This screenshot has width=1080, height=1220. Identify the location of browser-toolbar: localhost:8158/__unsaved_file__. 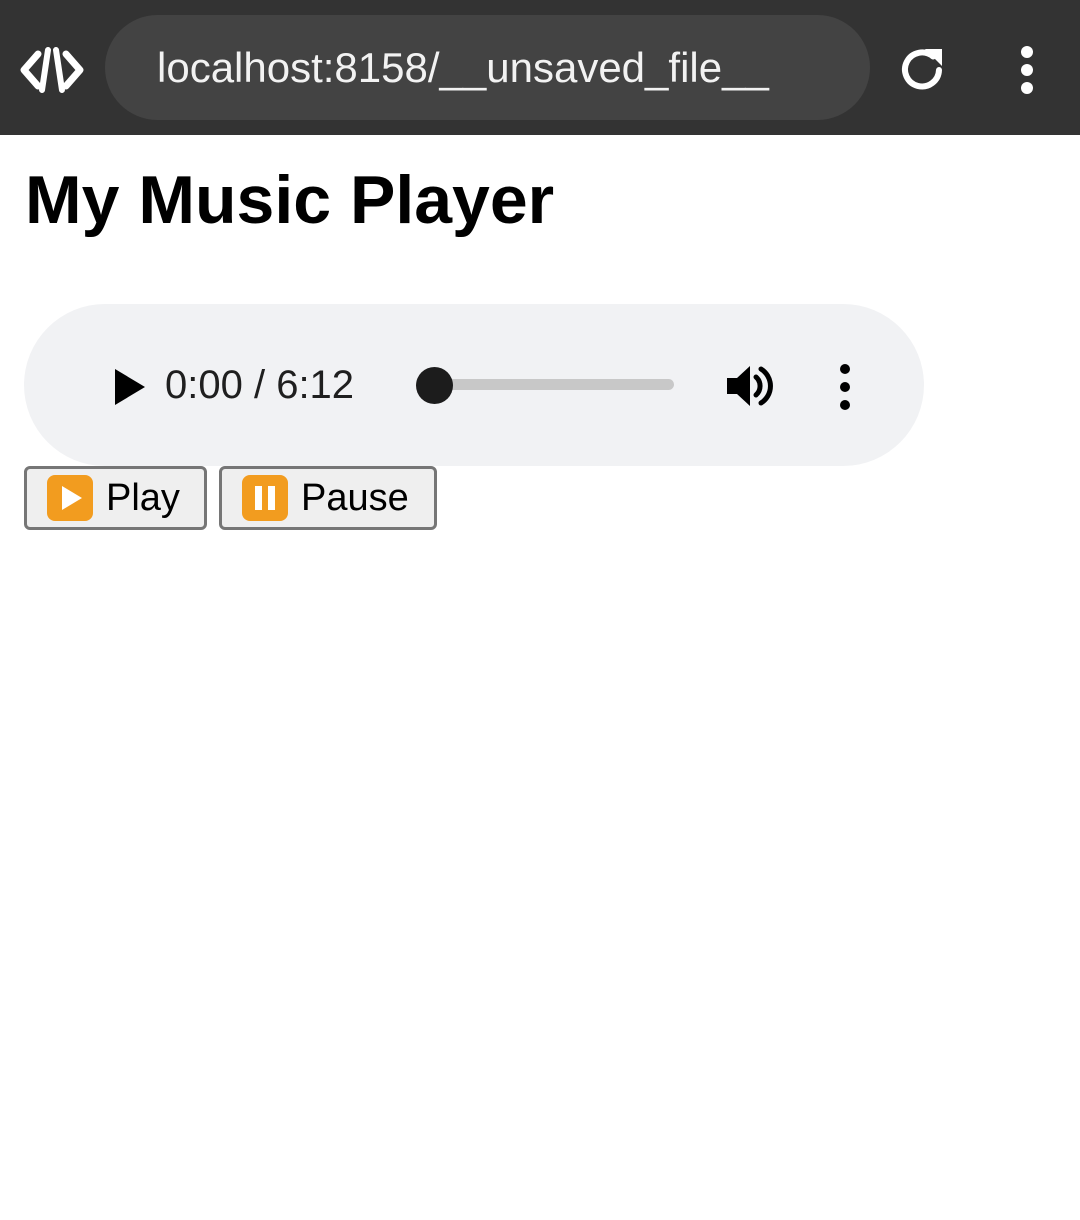
(540, 67).